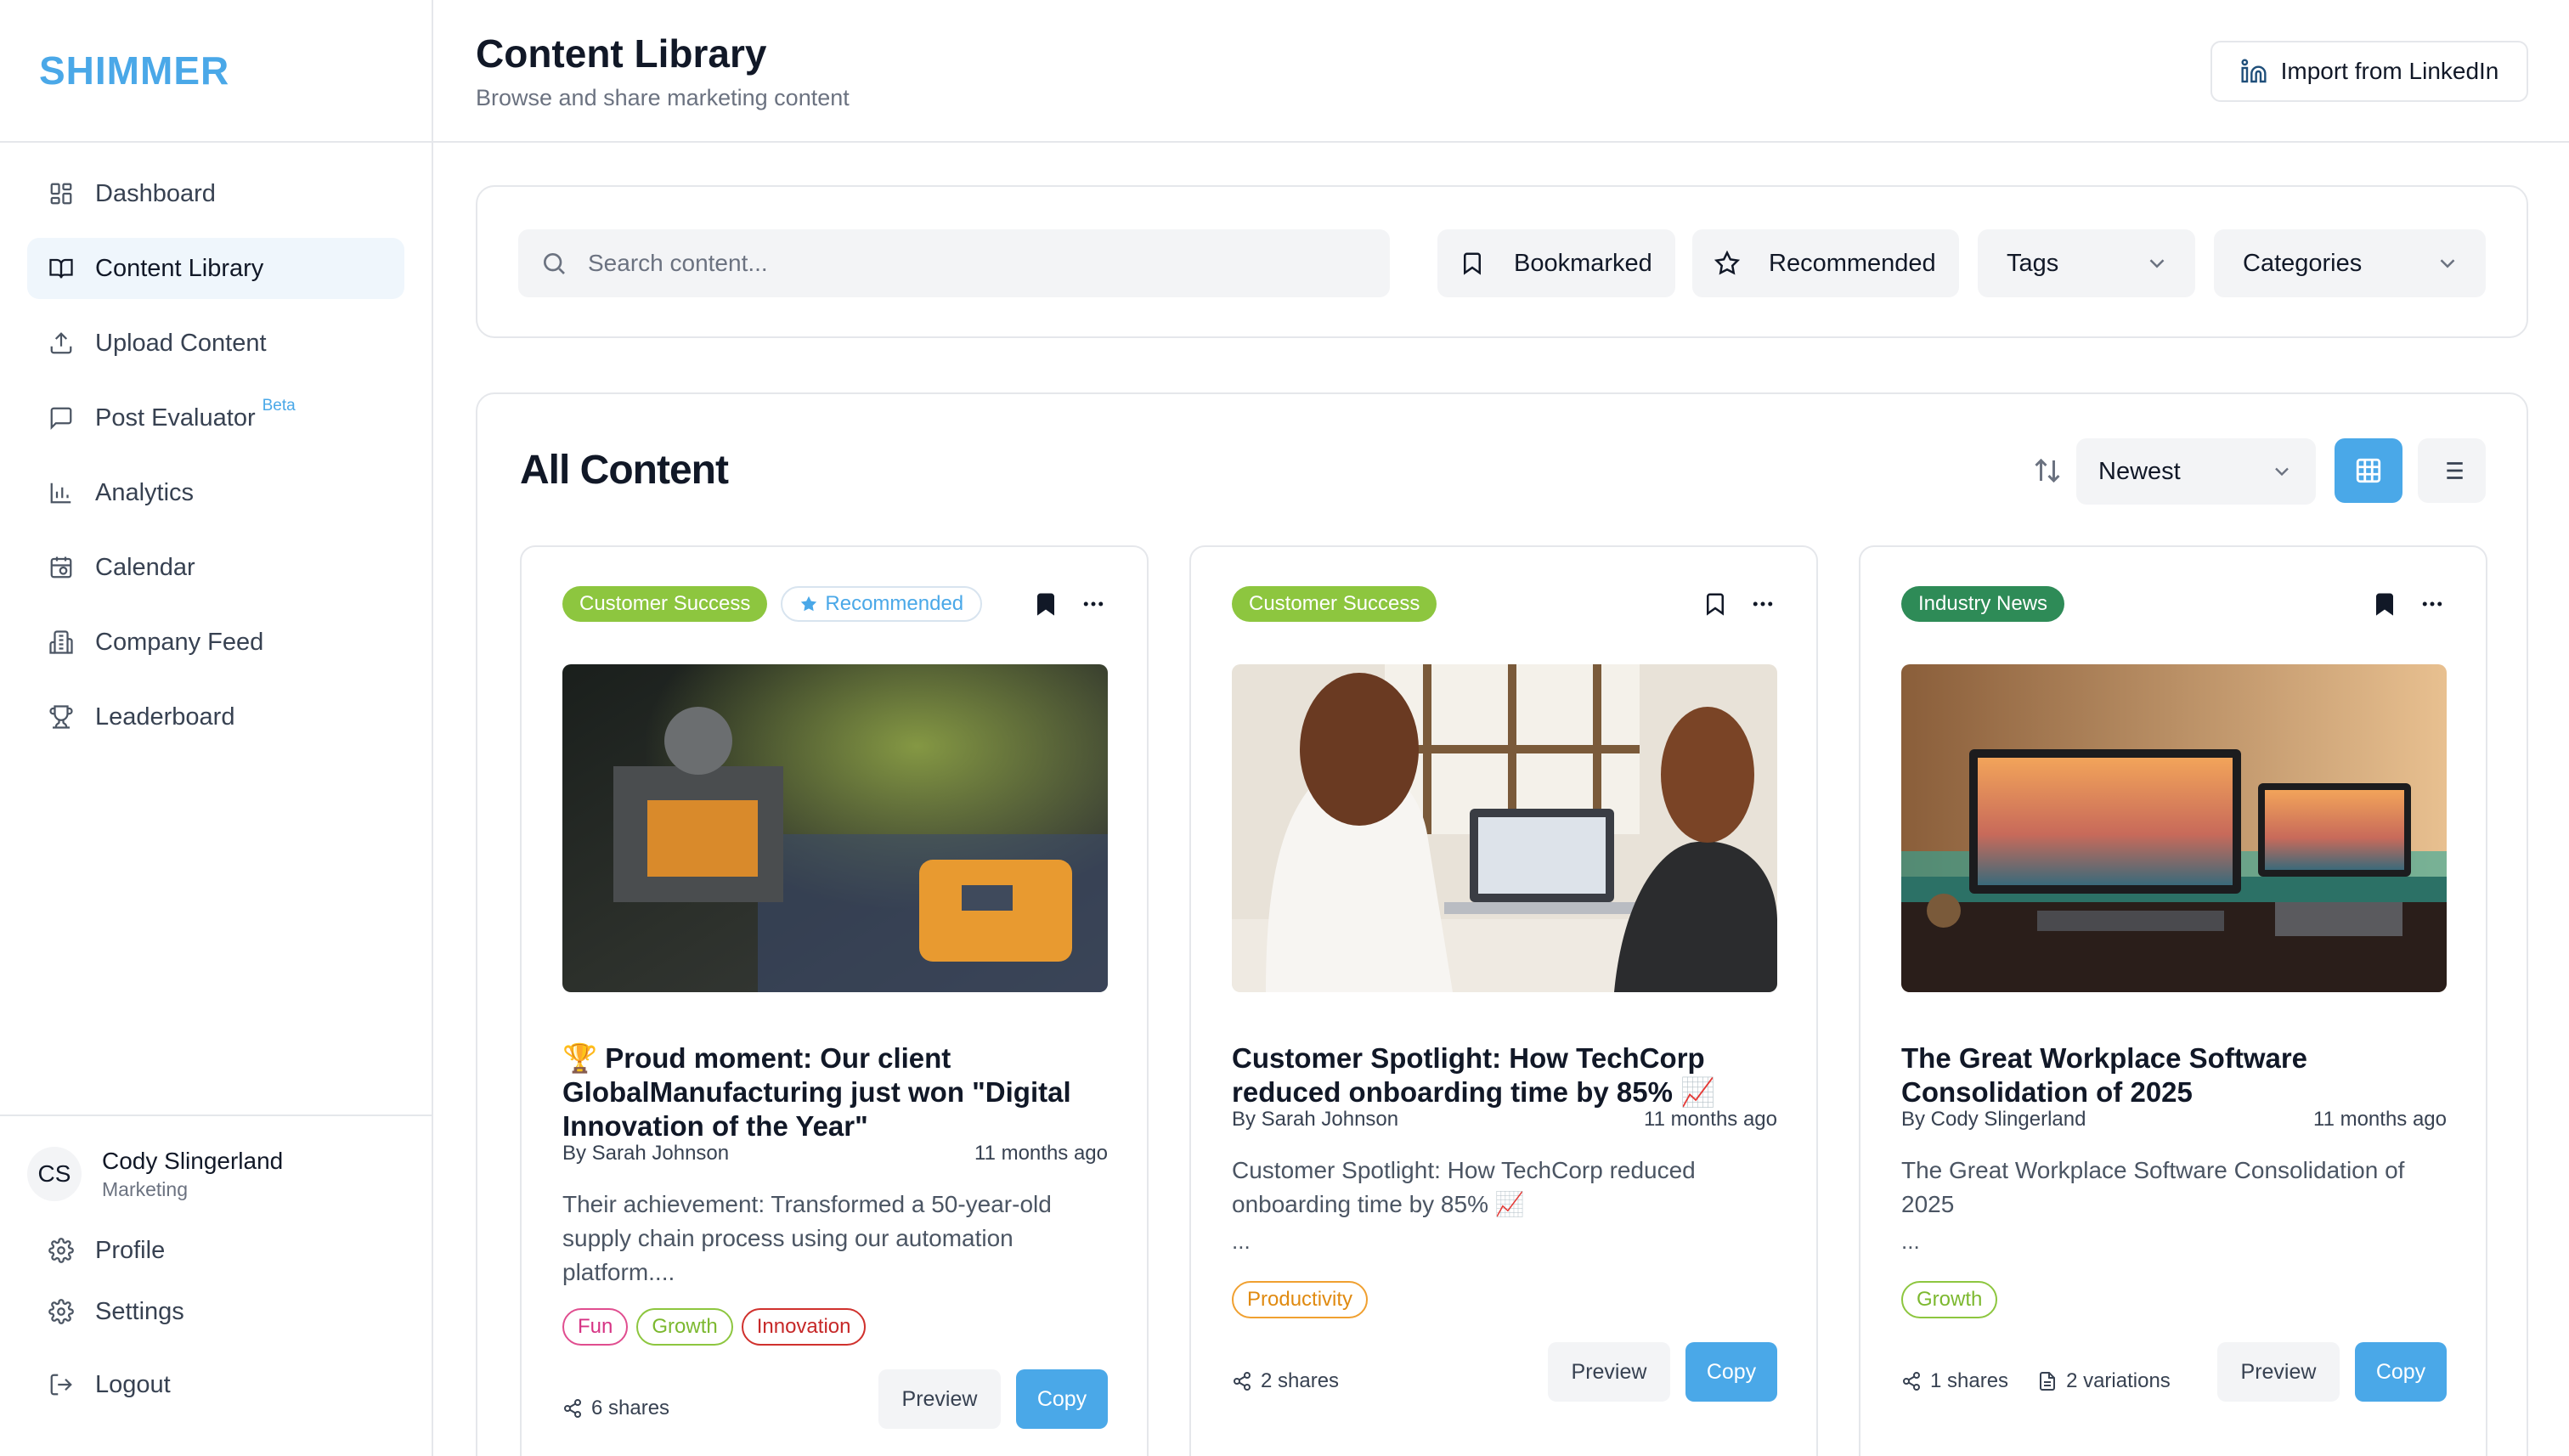  What do you see at coordinates (62, 194) in the screenshot?
I see `grid-icon` at bounding box center [62, 194].